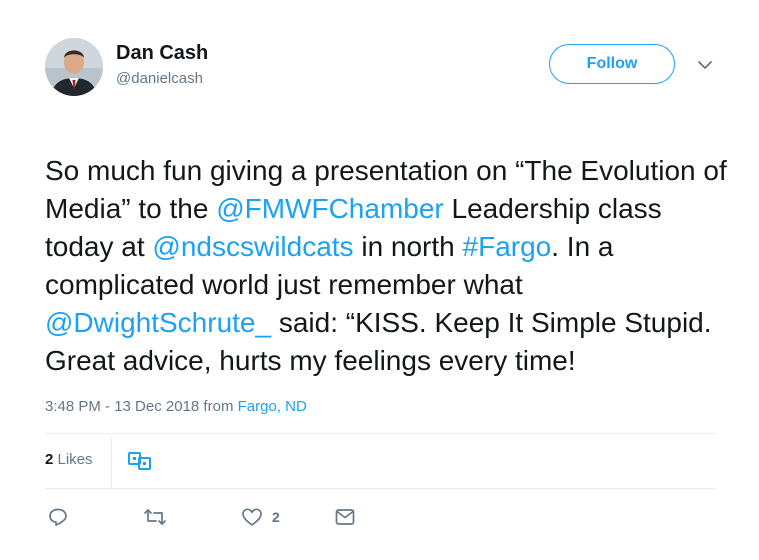  I want to click on likes-stat: 2 Likes, so click(69, 459).